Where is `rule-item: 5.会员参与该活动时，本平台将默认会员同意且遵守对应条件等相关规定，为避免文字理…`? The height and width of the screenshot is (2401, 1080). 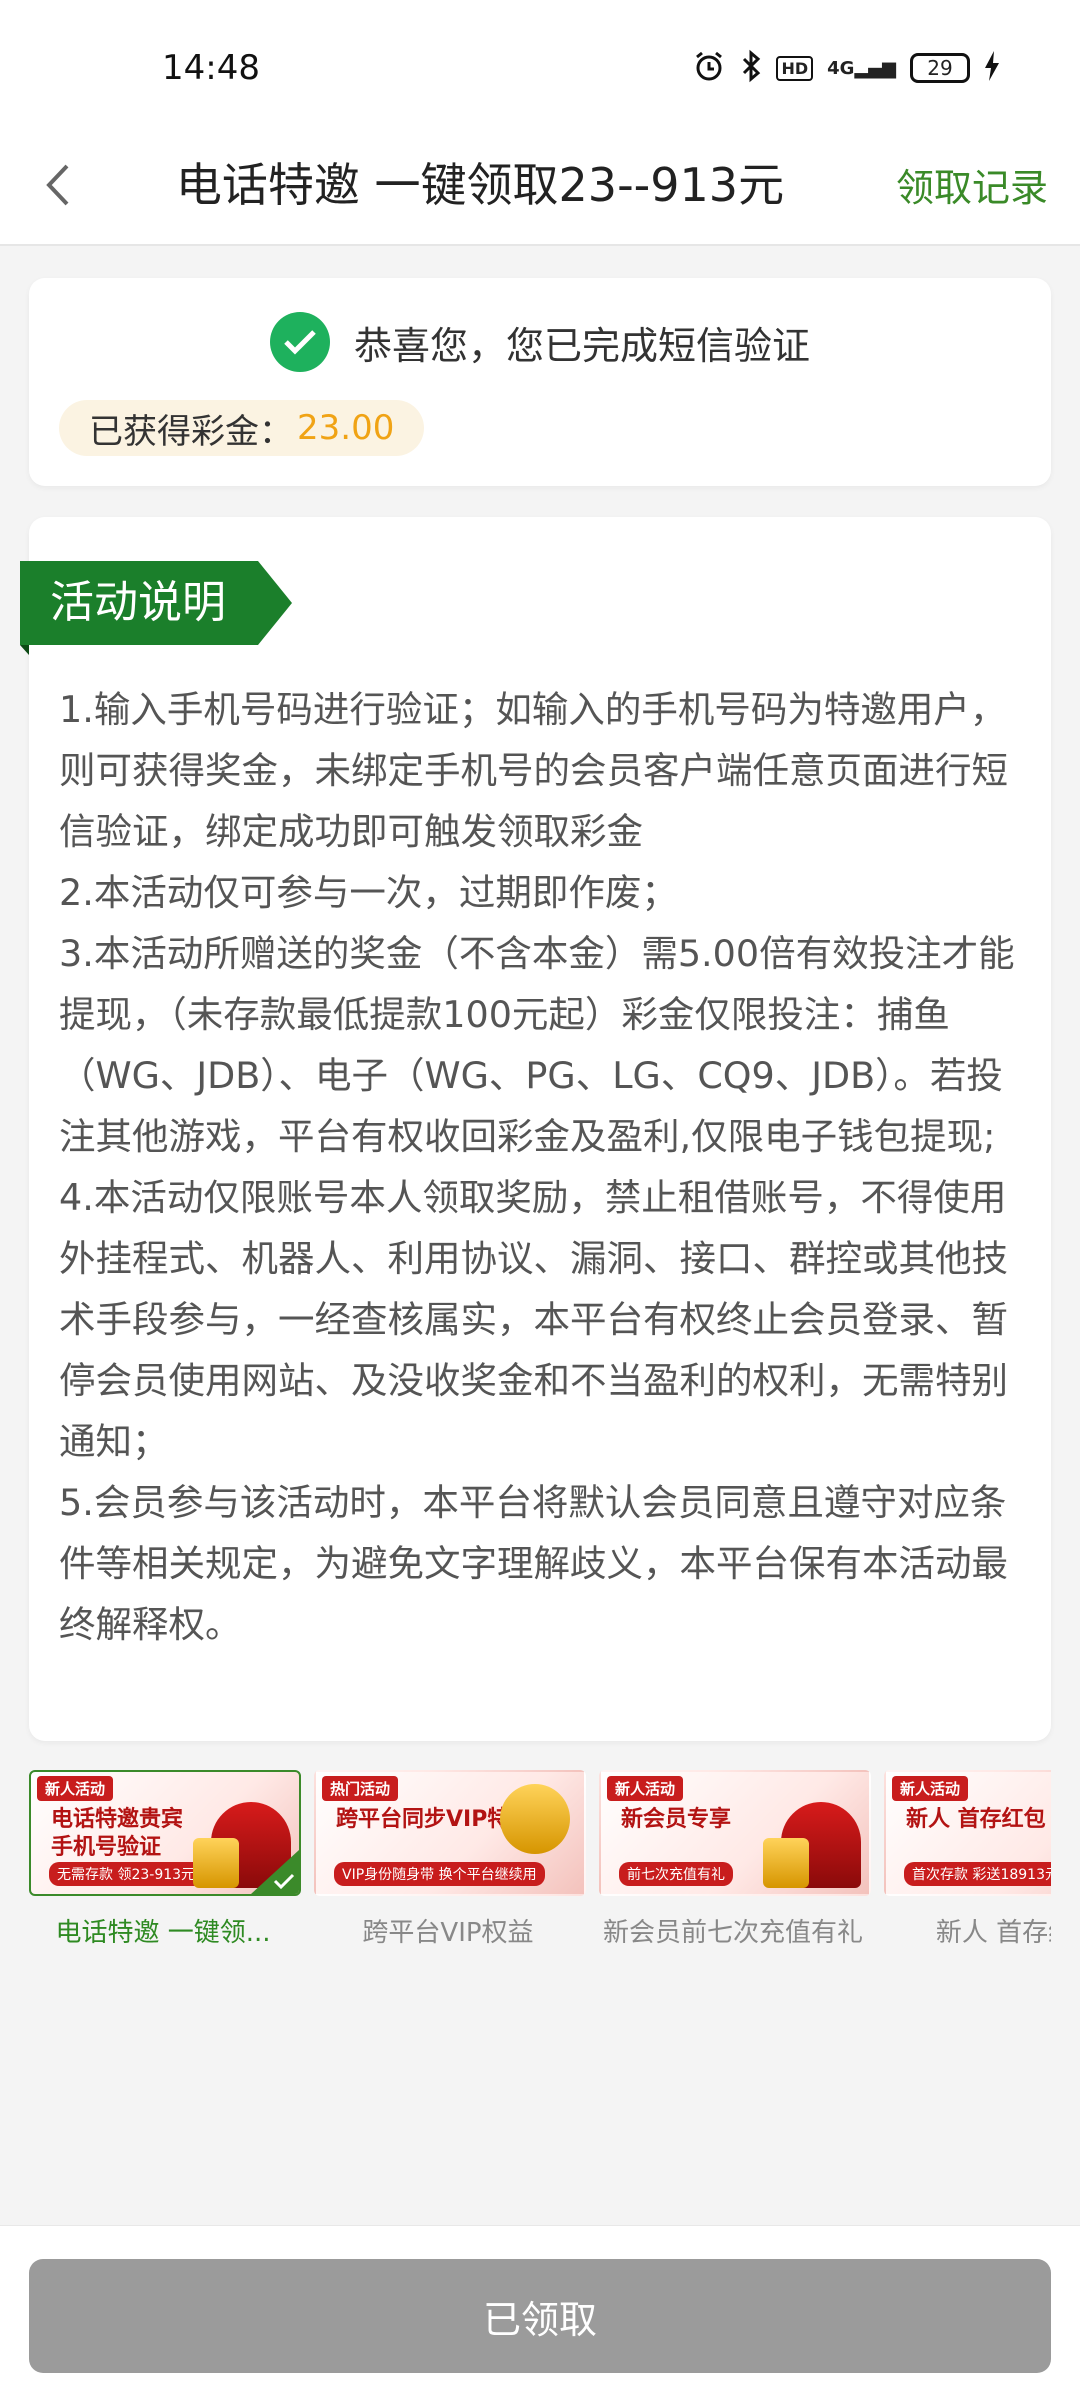
rule-item: 5.会员参与该活动时，本平台将默认会员同意且遵守对应条件等相关规定，为避免文字理… is located at coordinates (533, 1563).